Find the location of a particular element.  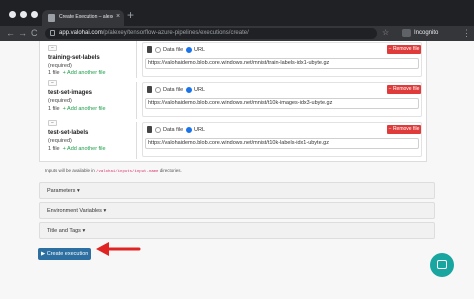

input-name: test-set-images is located at coordinates (70, 93).